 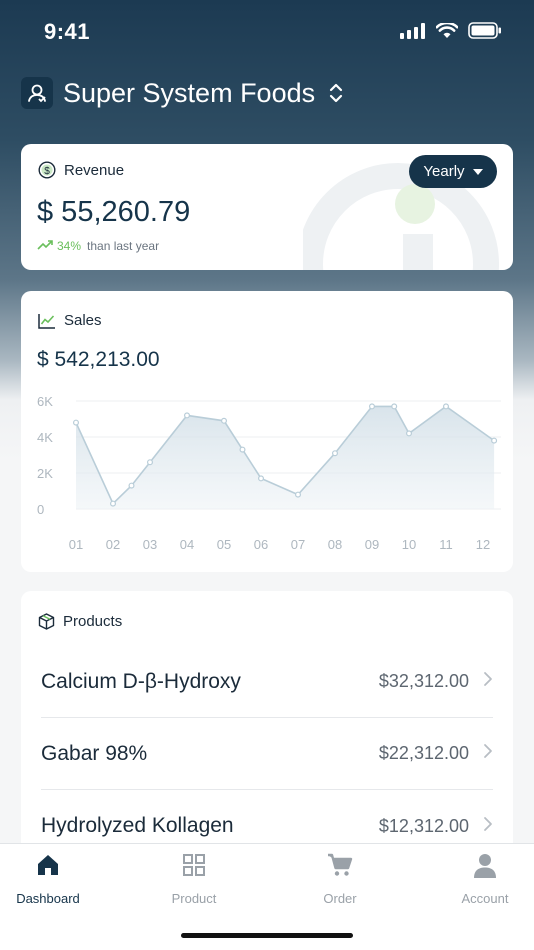 I want to click on revenue-change-note: than last year, so click(x=123, y=246).